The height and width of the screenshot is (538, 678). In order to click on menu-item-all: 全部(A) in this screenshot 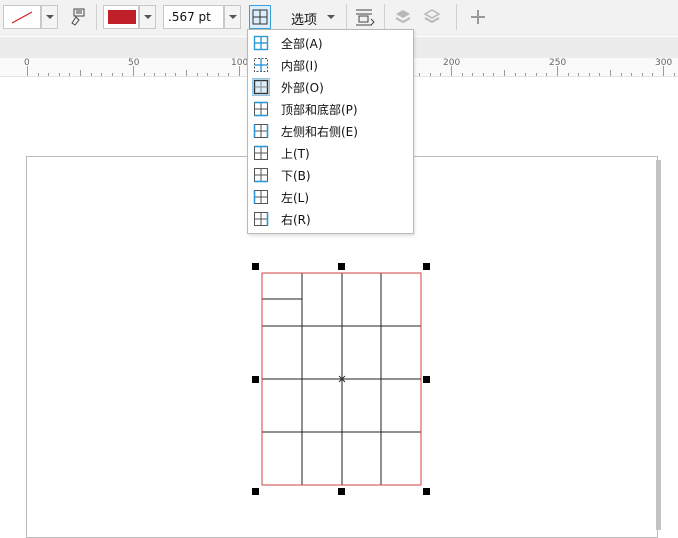, I will do `click(330, 43)`.